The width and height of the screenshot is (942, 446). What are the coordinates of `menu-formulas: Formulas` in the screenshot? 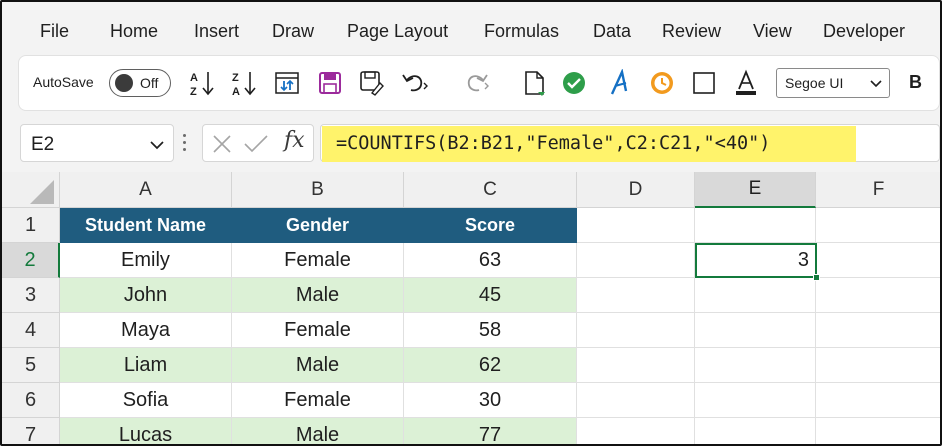 It's located at (521, 31).